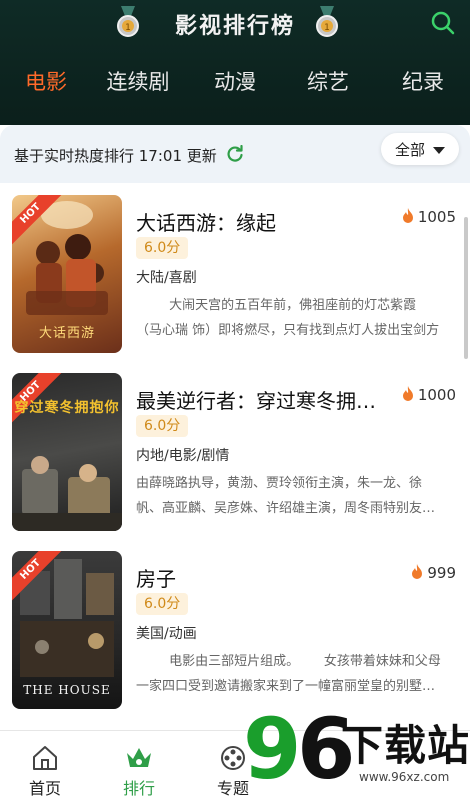 This screenshot has height=801, width=470. What do you see at coordinates (410, 150) in the screenshot?
I see `filter-label: 全部` at bounding box center [410, 150].